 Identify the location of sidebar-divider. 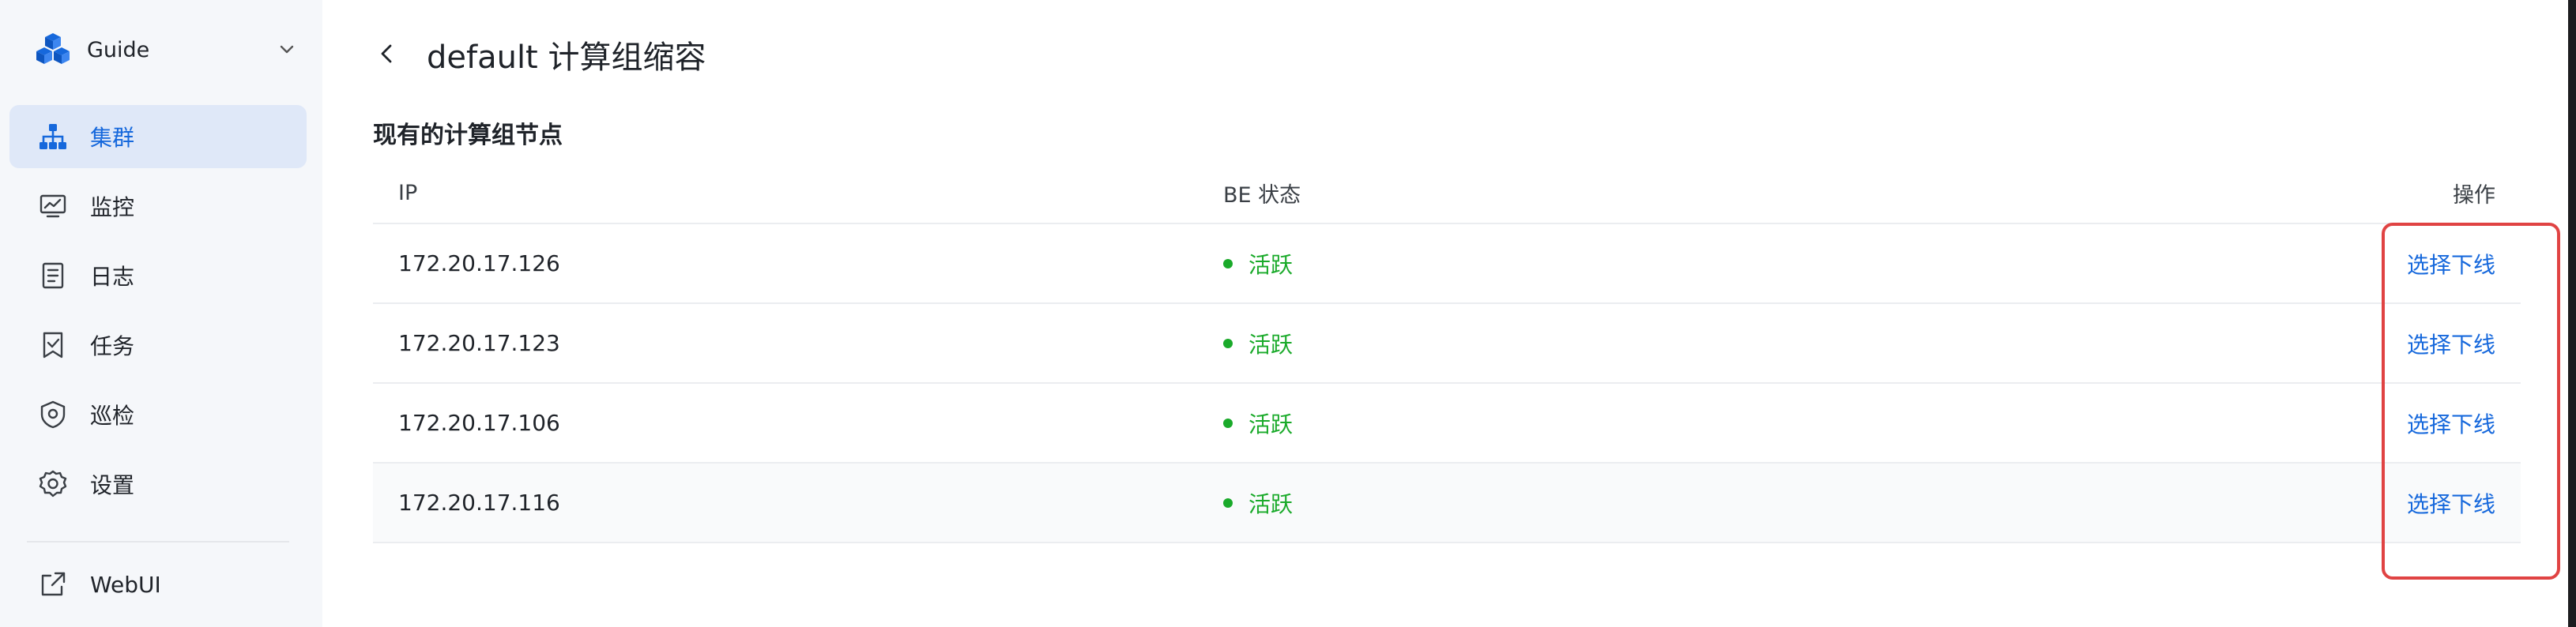
(158, 542).